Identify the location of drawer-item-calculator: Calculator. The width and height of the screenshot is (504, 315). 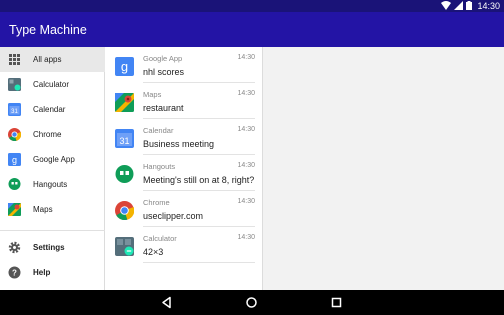
(52, 84).